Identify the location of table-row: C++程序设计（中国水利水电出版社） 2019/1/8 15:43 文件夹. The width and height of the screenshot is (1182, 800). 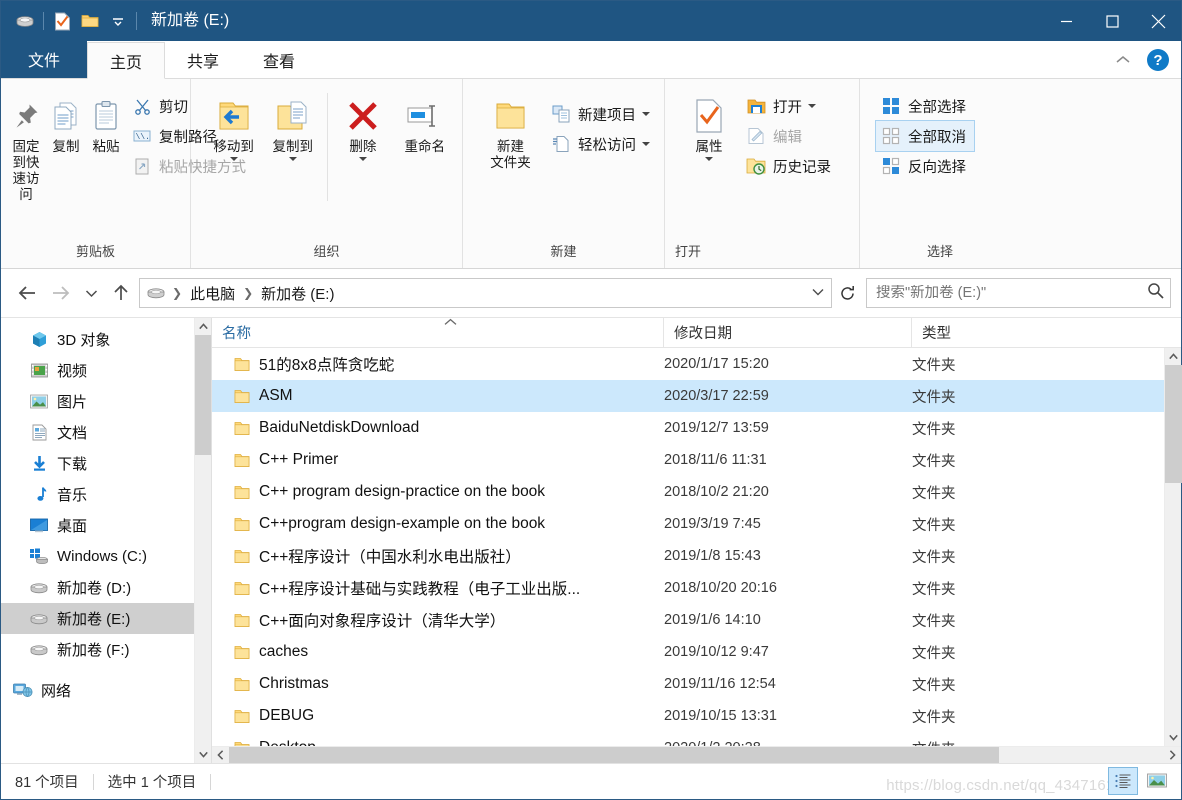
(696, 556).